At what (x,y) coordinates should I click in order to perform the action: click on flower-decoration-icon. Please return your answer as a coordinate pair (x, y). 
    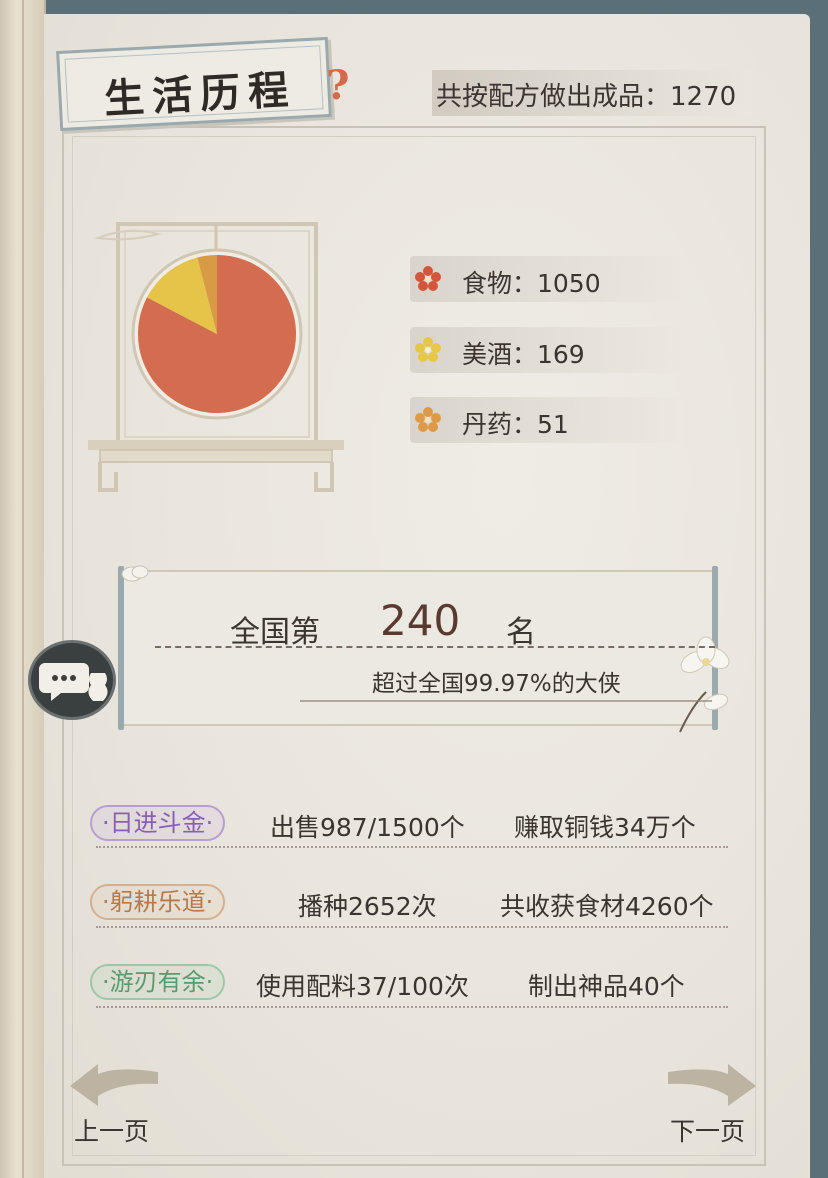
    Looking at the image, I should click on (135, 573).